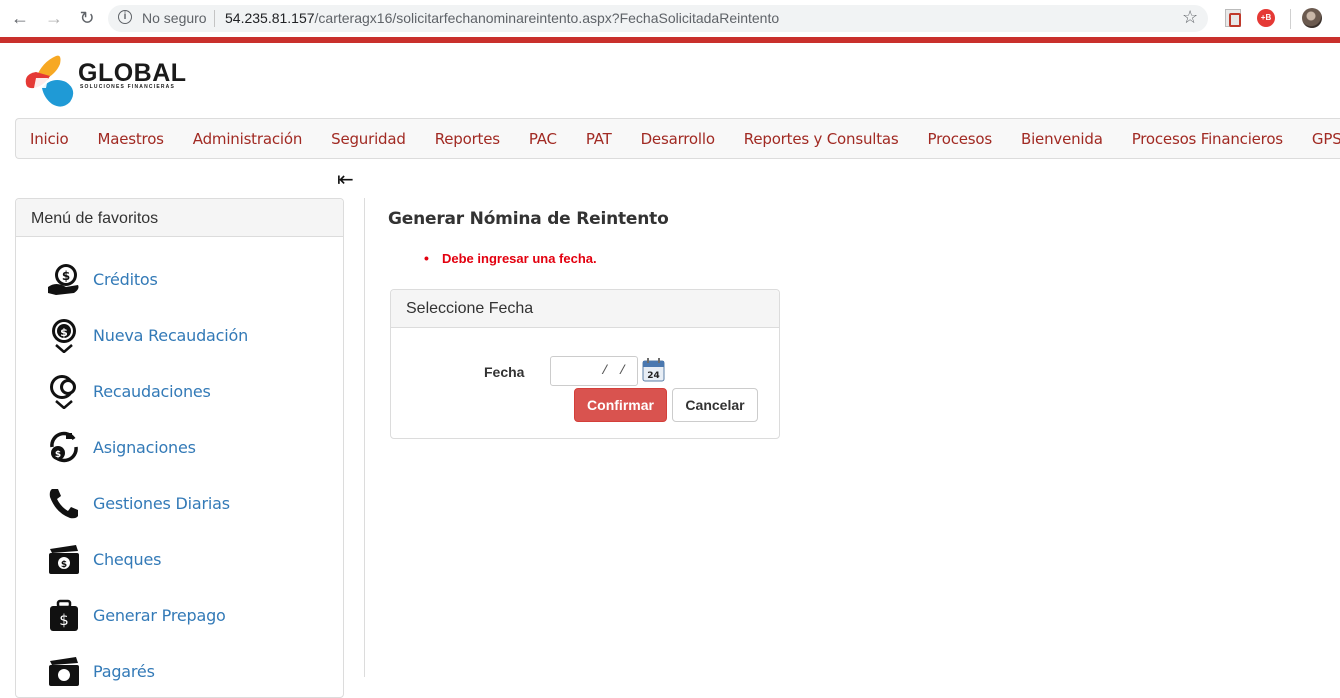  I want to click on money-bag-icon: $, so click(64, 615).